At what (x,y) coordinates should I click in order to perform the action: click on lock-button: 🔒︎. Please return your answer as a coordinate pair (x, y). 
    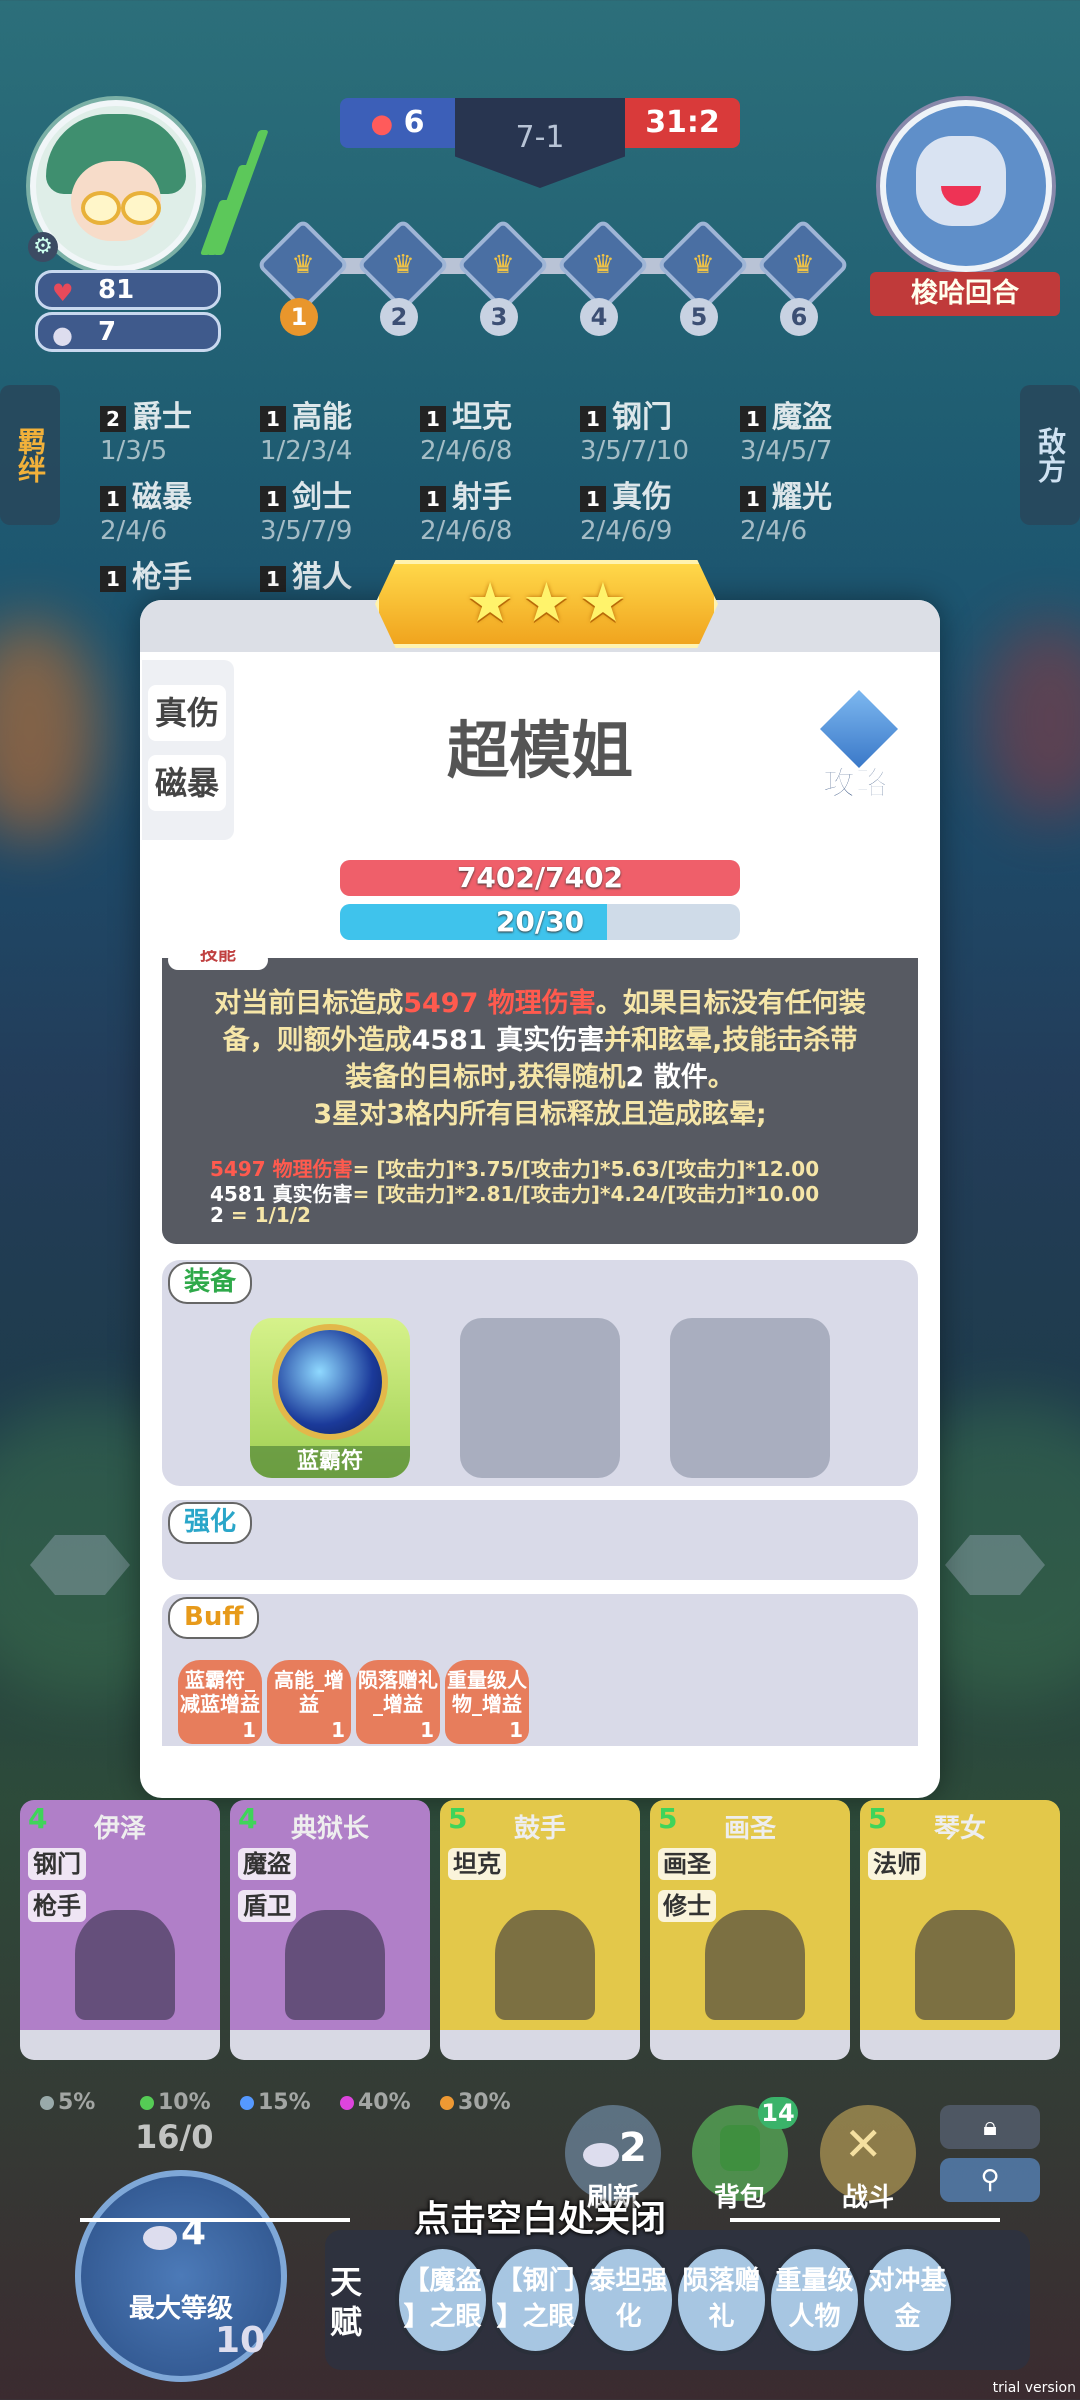
    Looking at the image, I should click on (990, 2127).